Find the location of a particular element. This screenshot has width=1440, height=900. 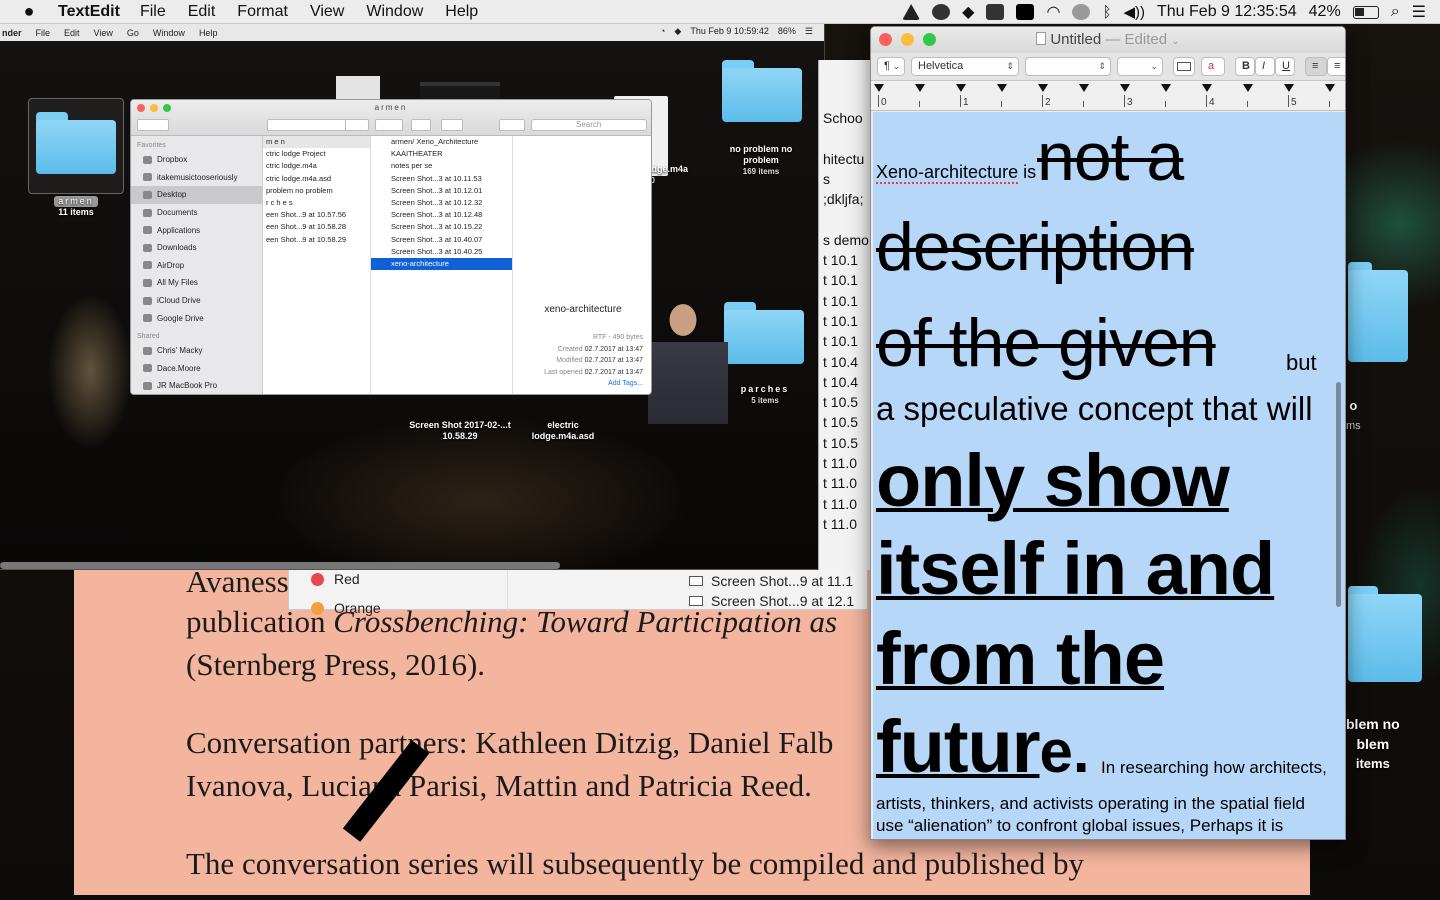

horizontal-scrollbar is located at coordinates (280, 565).